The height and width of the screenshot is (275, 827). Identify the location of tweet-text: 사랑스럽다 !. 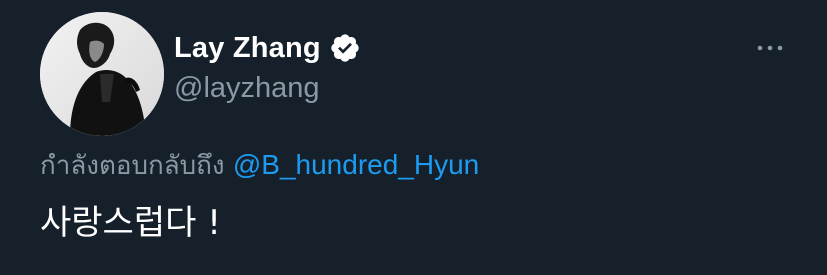
(130, 223).